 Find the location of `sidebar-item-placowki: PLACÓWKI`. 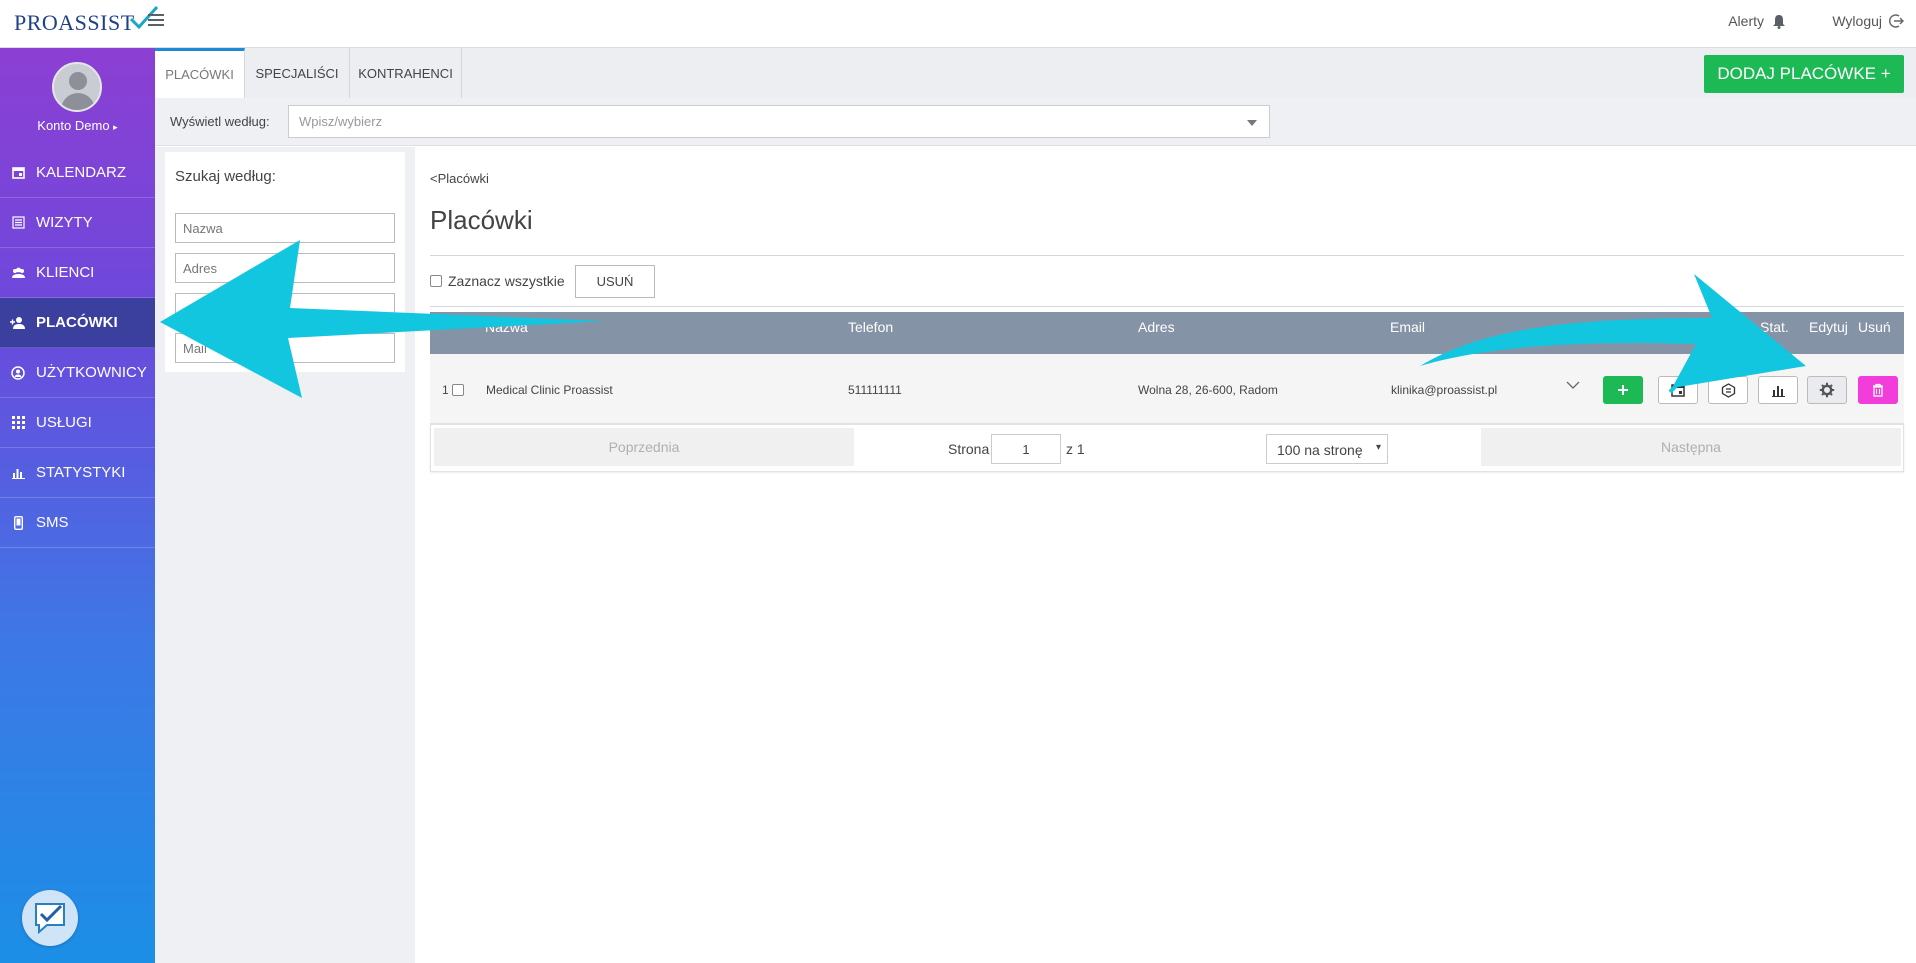

sidebar-item-placowki: PLACÓWKI is located at coordinates (77, 323).